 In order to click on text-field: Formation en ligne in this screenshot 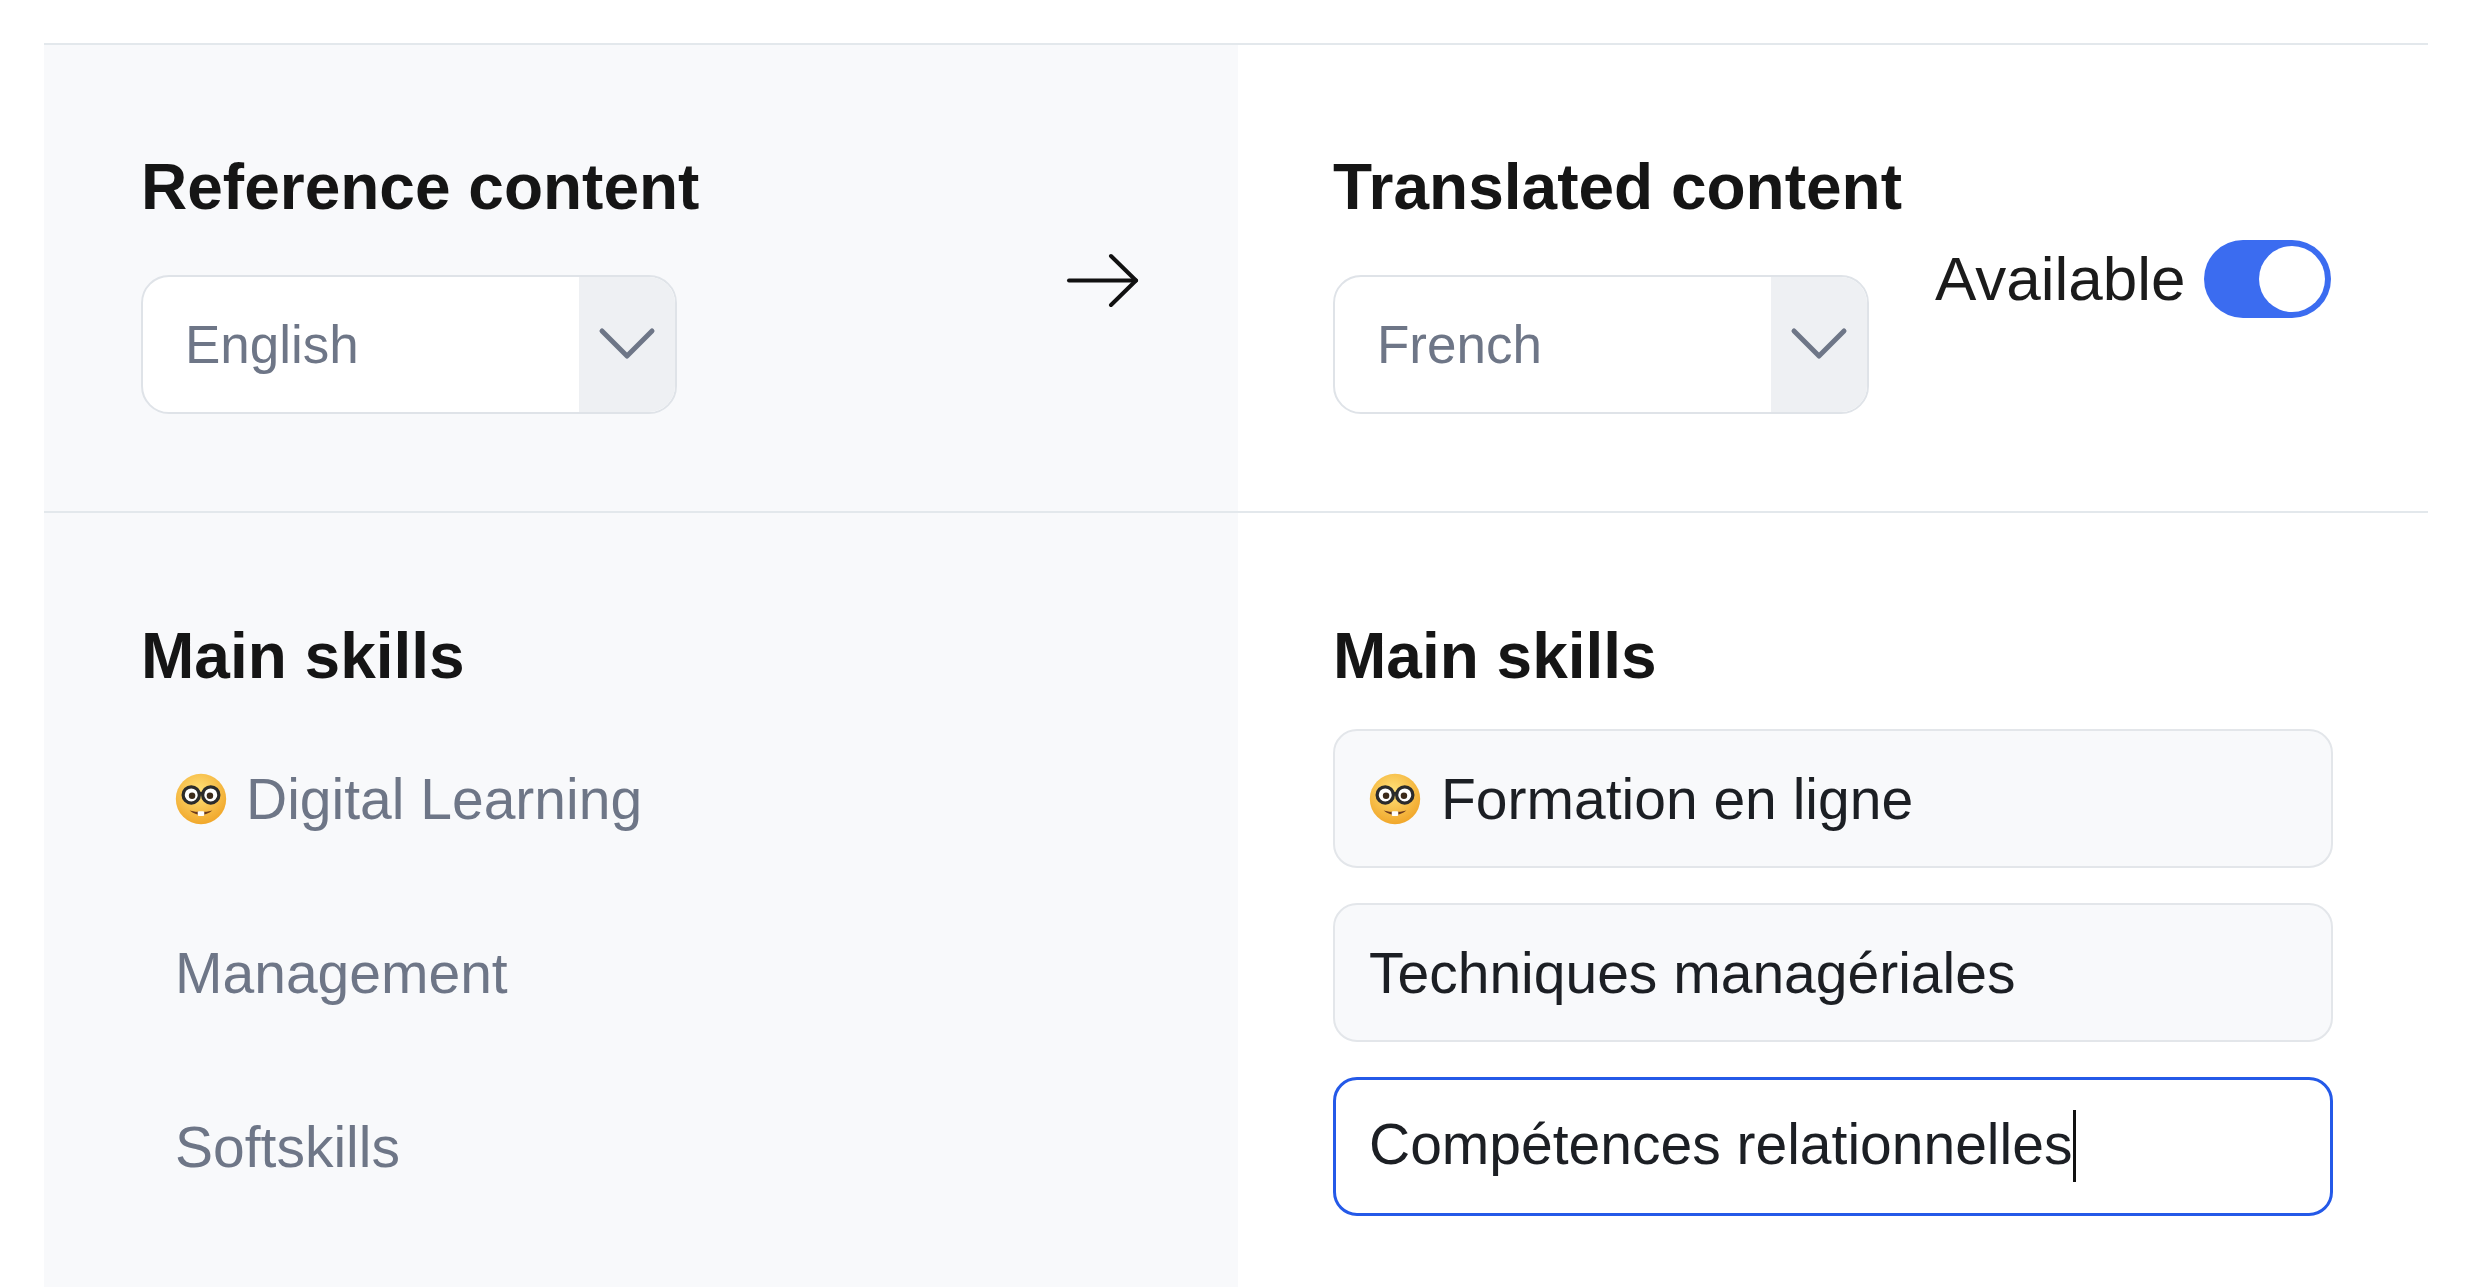, I will do `click(1833, 798)`.